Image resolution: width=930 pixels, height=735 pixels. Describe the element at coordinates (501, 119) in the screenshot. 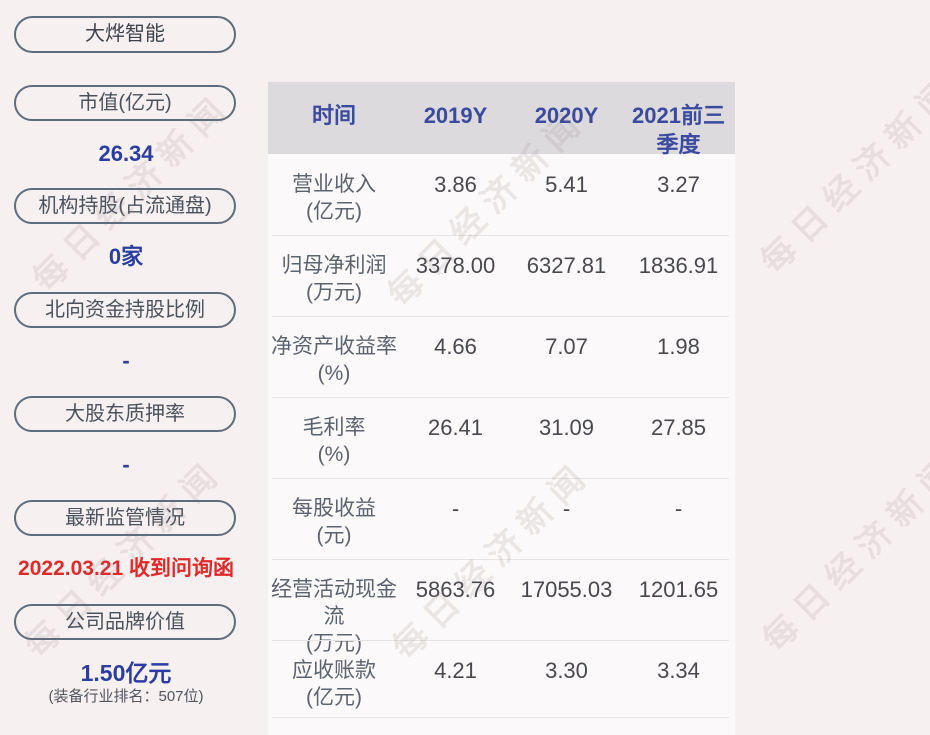

I see `table-header-row: 时间 2019Y 2020Y 2021前三季度` at that location.